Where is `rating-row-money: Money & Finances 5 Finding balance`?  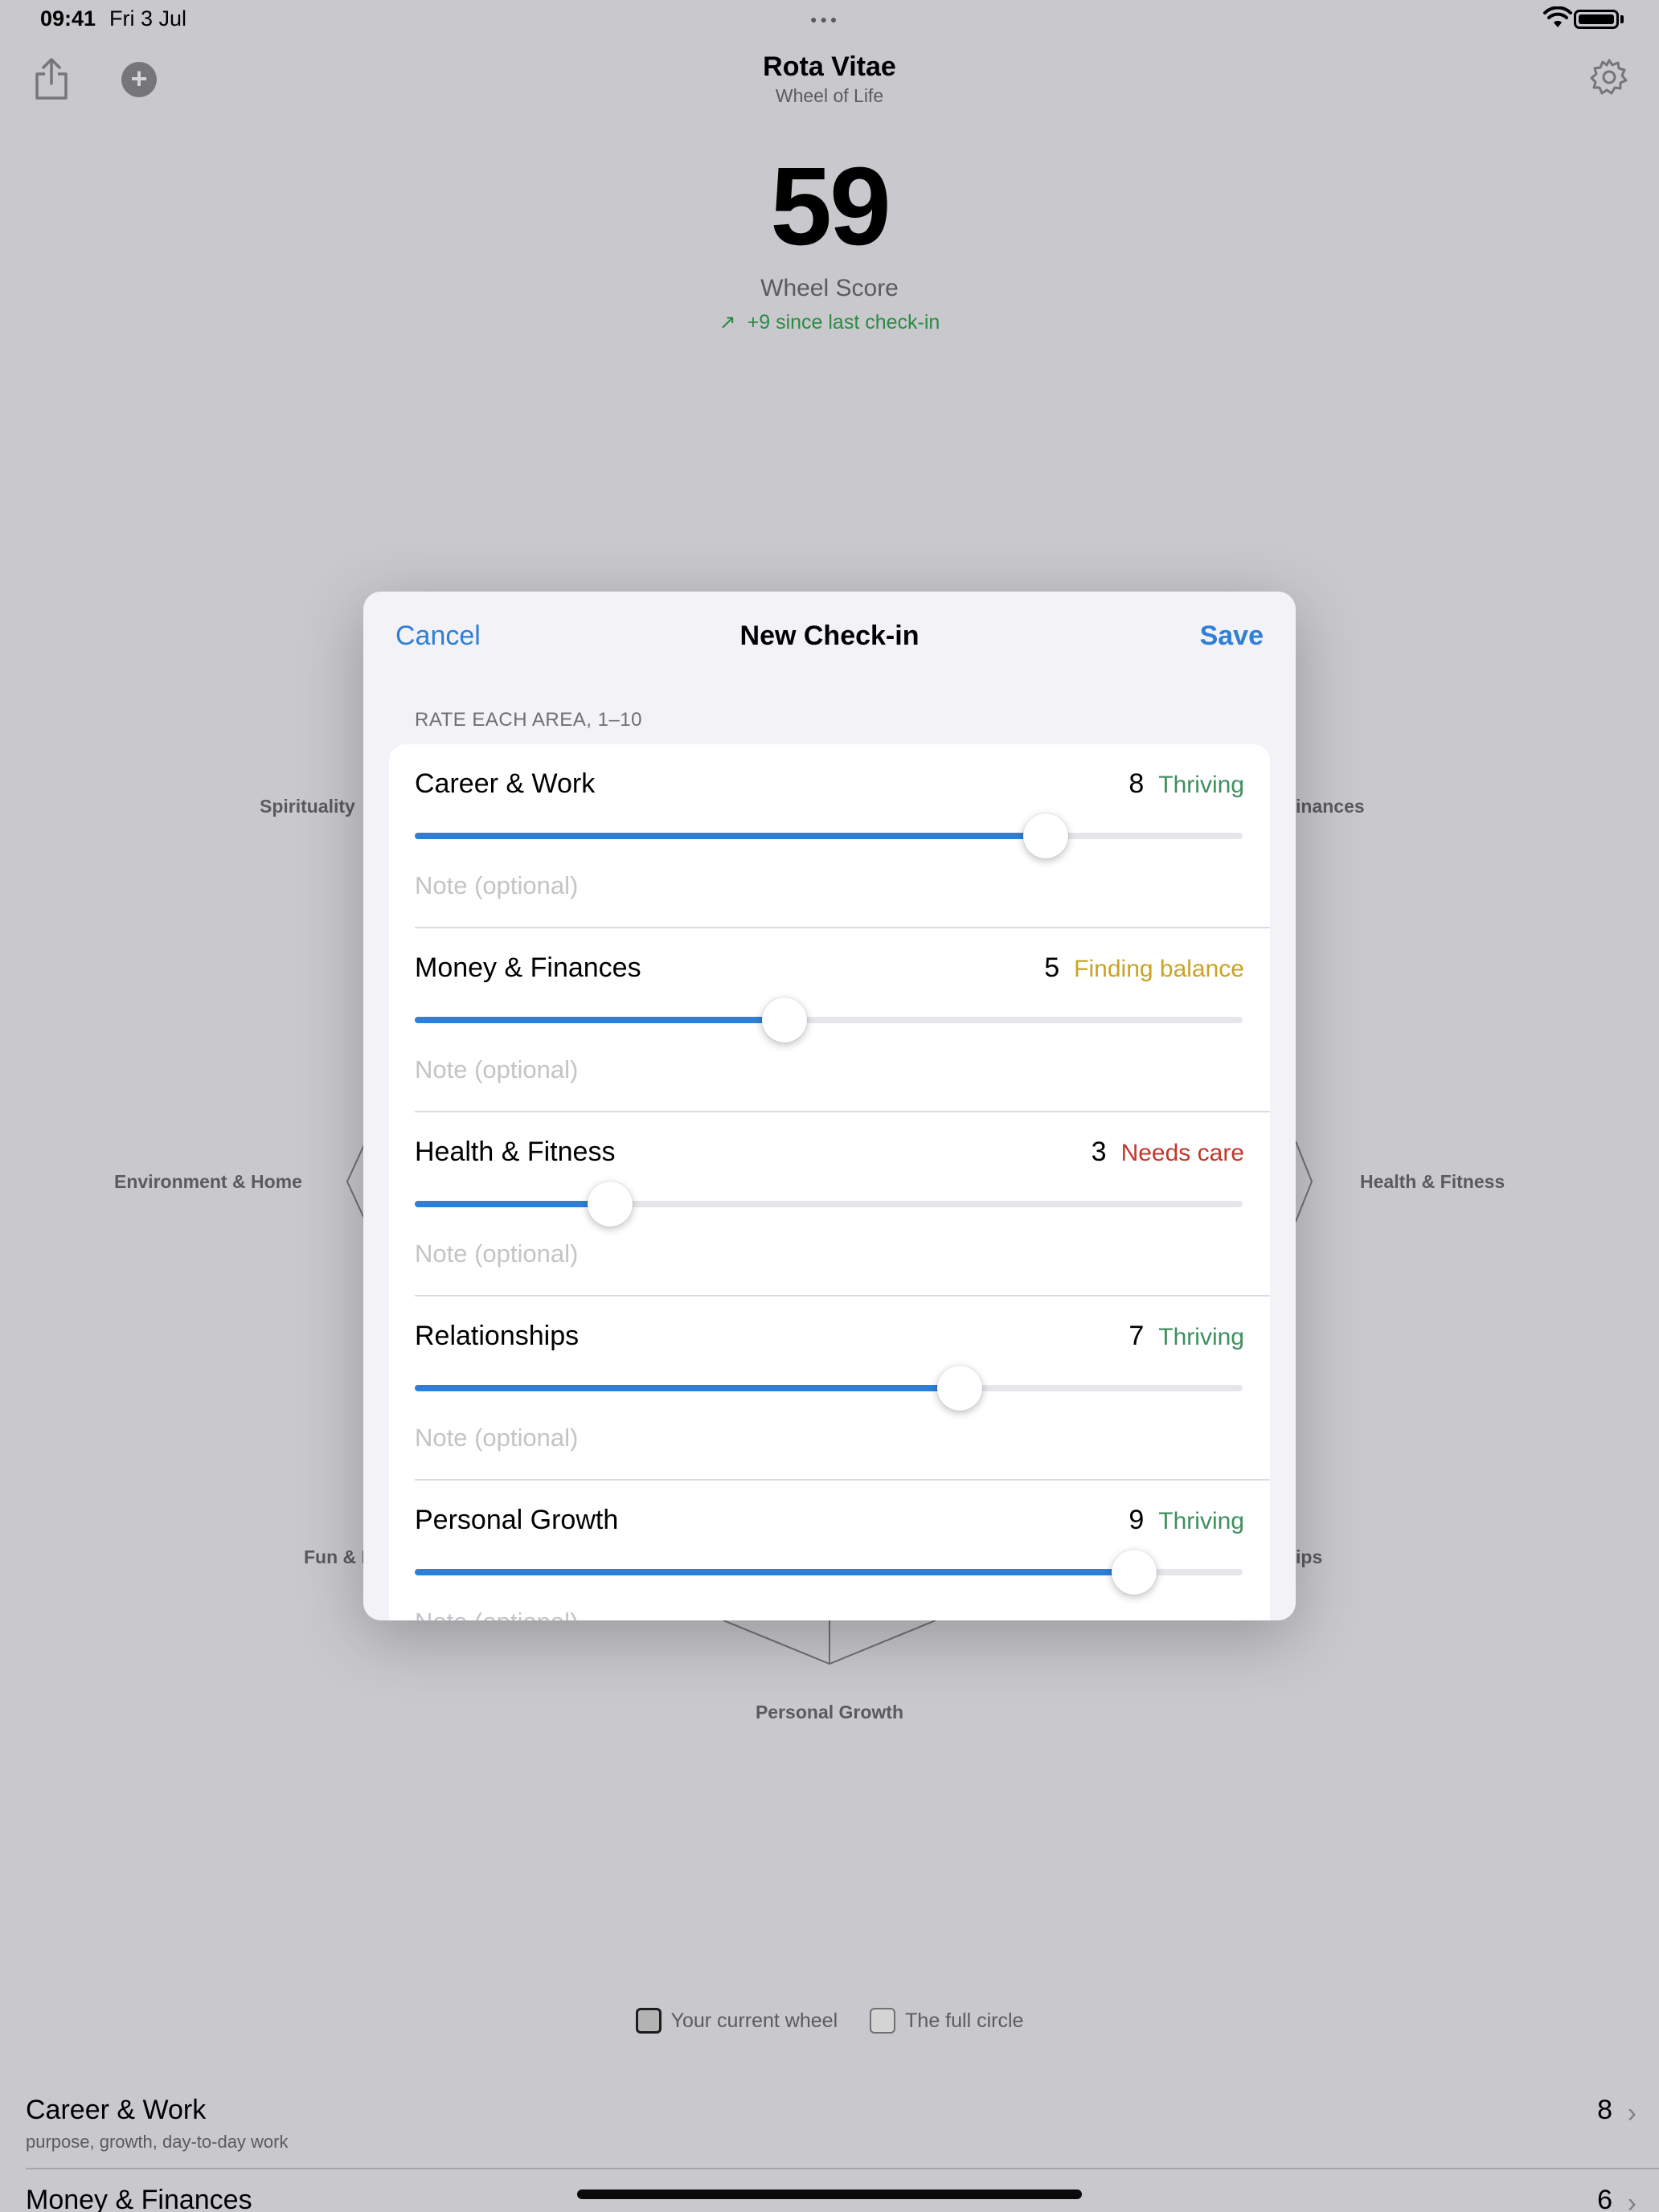
rating-row-money: Money & Finances 5 Finding balance is located at coordinates (829, 1020).